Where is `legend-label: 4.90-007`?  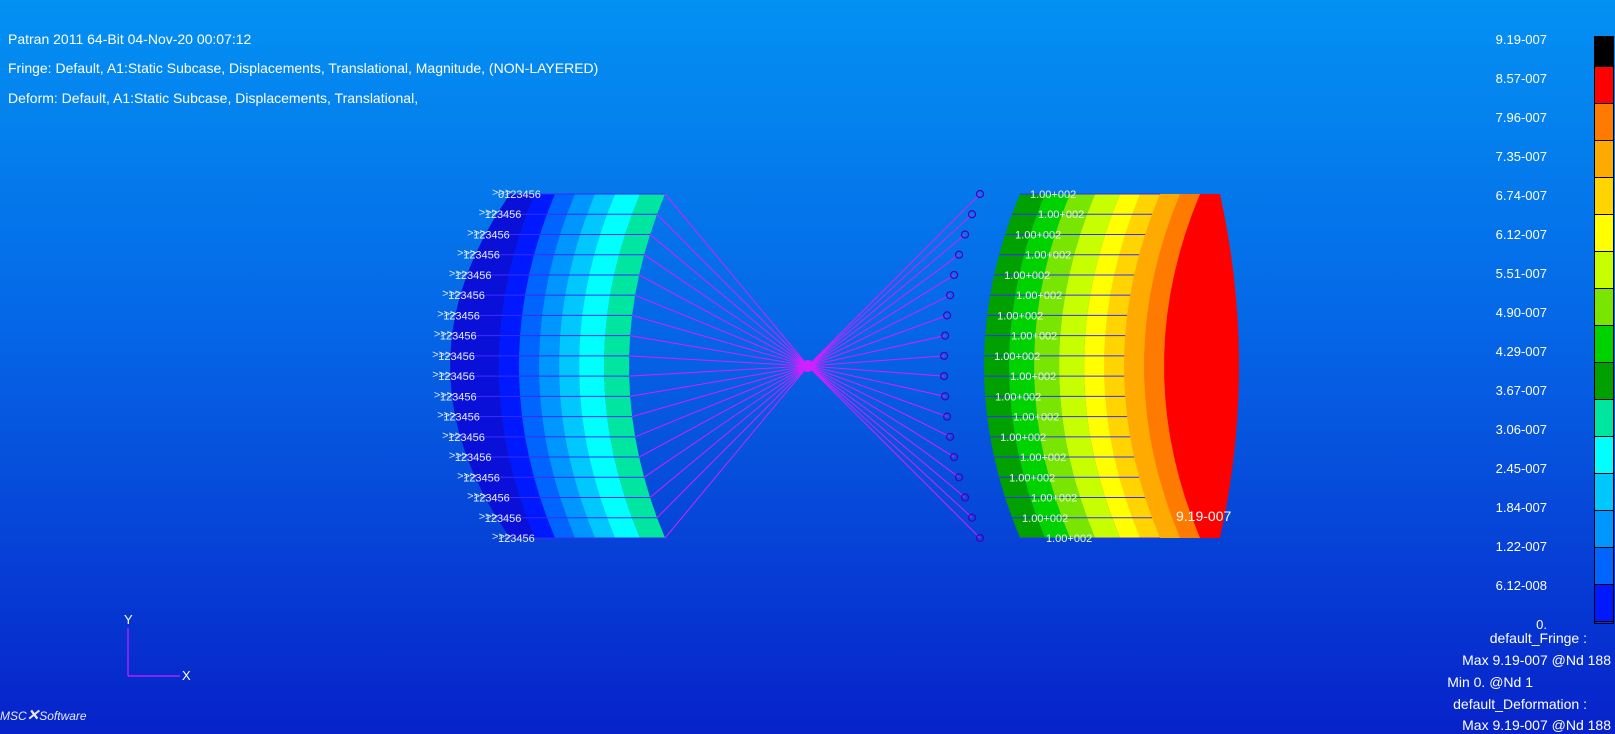
legend-label: 4.90-007 is located at coordinates (1521, 312).